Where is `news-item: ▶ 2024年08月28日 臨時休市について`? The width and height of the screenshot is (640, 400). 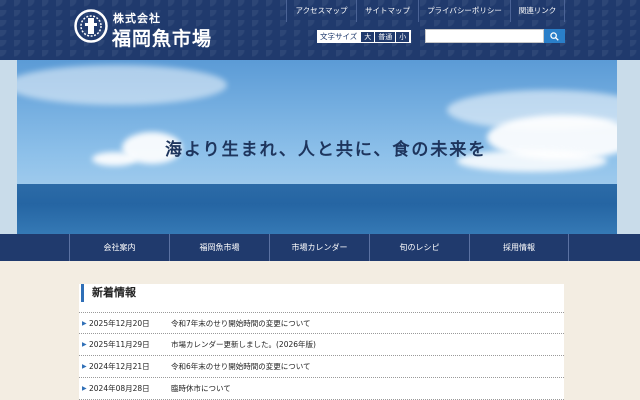 news-item: ▶ 2024年08月28日 臨時休市について is located at coordinates (321, 389).